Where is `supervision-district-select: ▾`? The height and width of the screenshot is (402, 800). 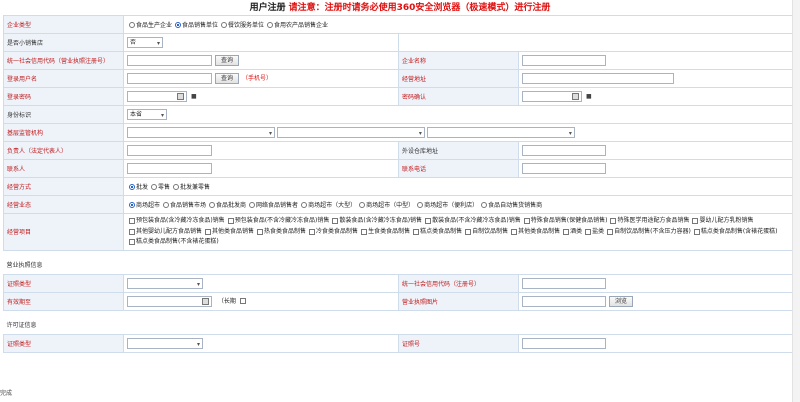
supervision-district-select: ▾ is located at coordinates (350, 132).